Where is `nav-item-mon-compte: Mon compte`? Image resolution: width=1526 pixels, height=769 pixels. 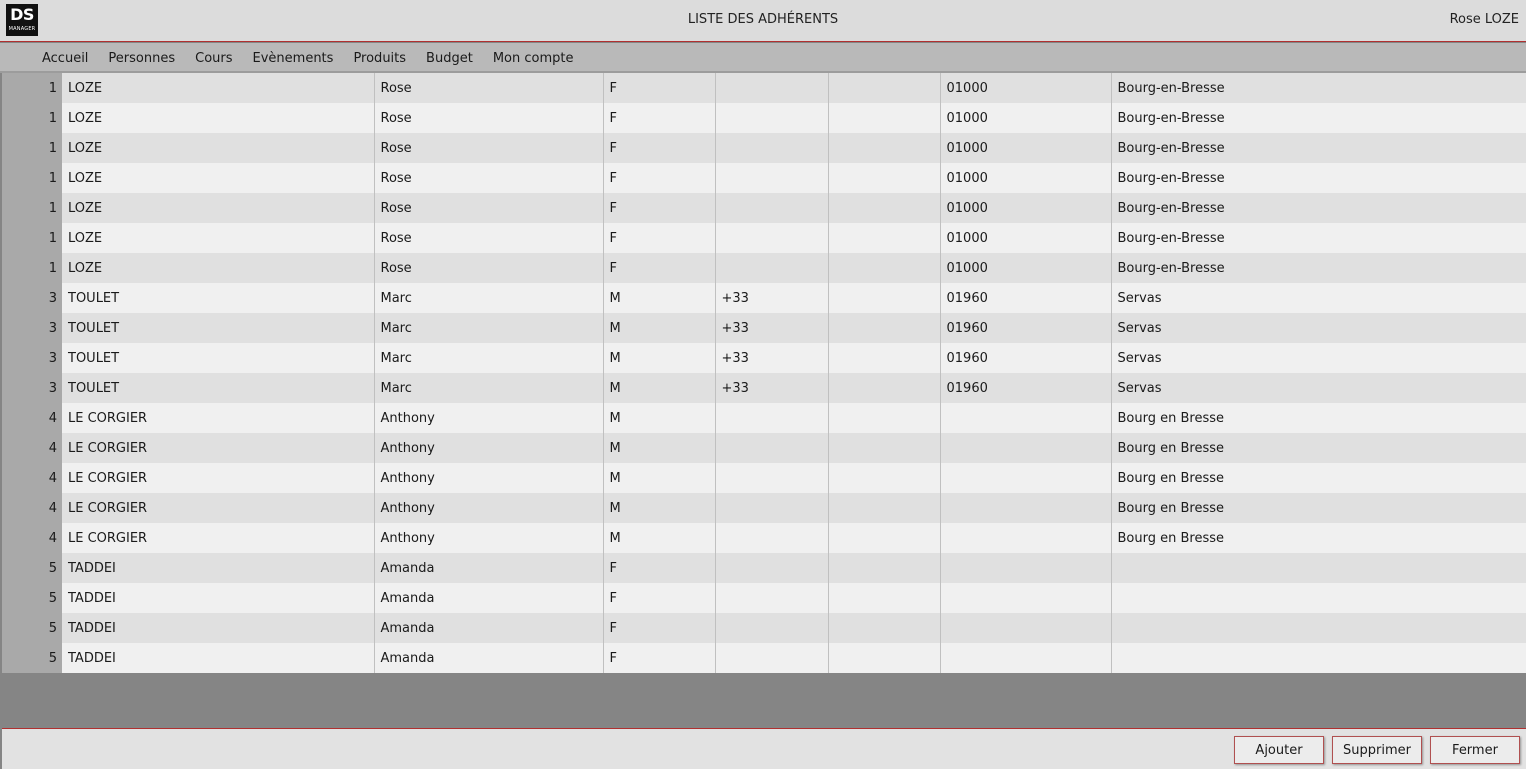 nav-item-mon-compte: Mon compte is located at coordinates (533, 58).